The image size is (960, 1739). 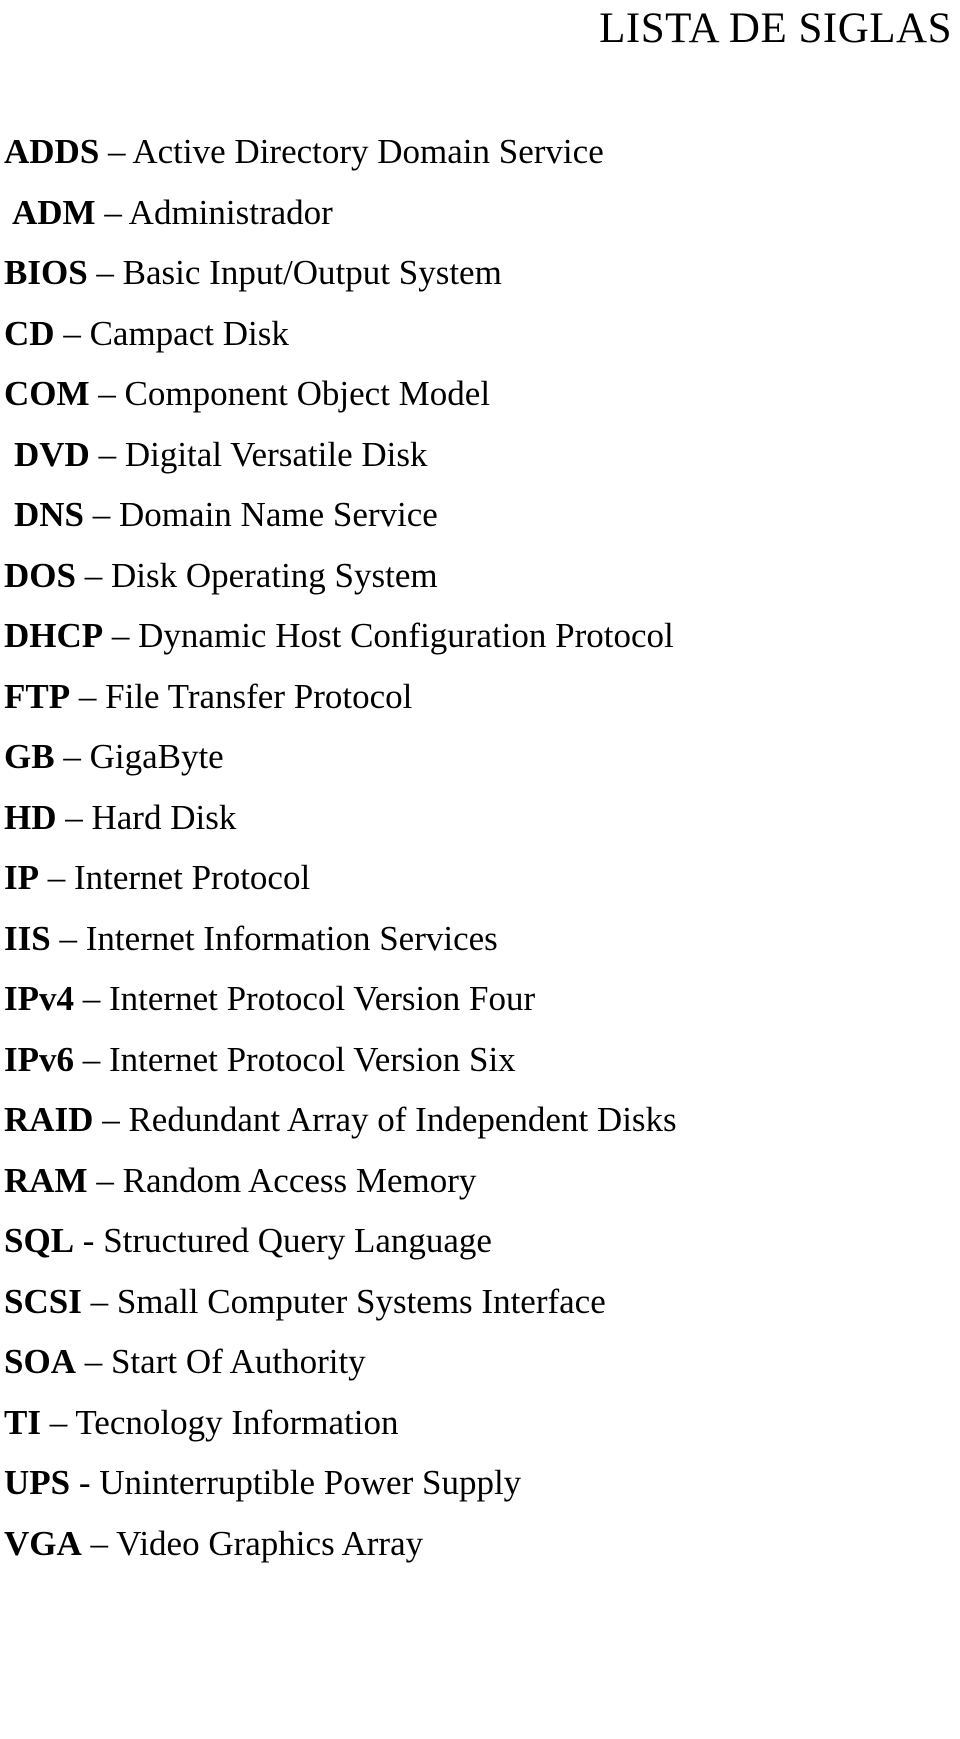 I want to click on list-item: IP – Internet Protocol, so click(x=481, y=878).